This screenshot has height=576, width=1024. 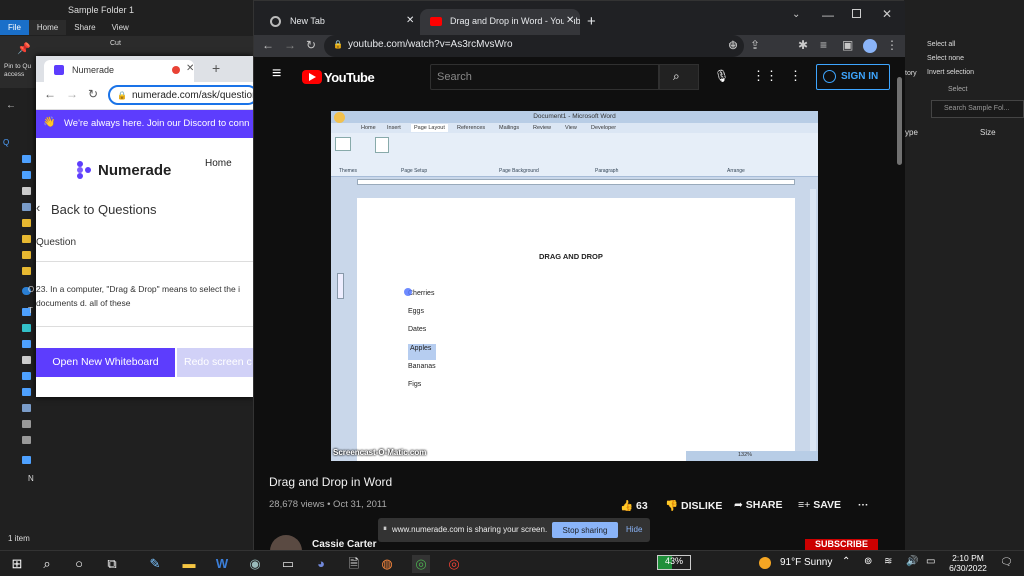 What do you see at coordinates (888, 561) in the screenshot?
I see `wifi-icon: ≋` at bounding box center [888, 561].